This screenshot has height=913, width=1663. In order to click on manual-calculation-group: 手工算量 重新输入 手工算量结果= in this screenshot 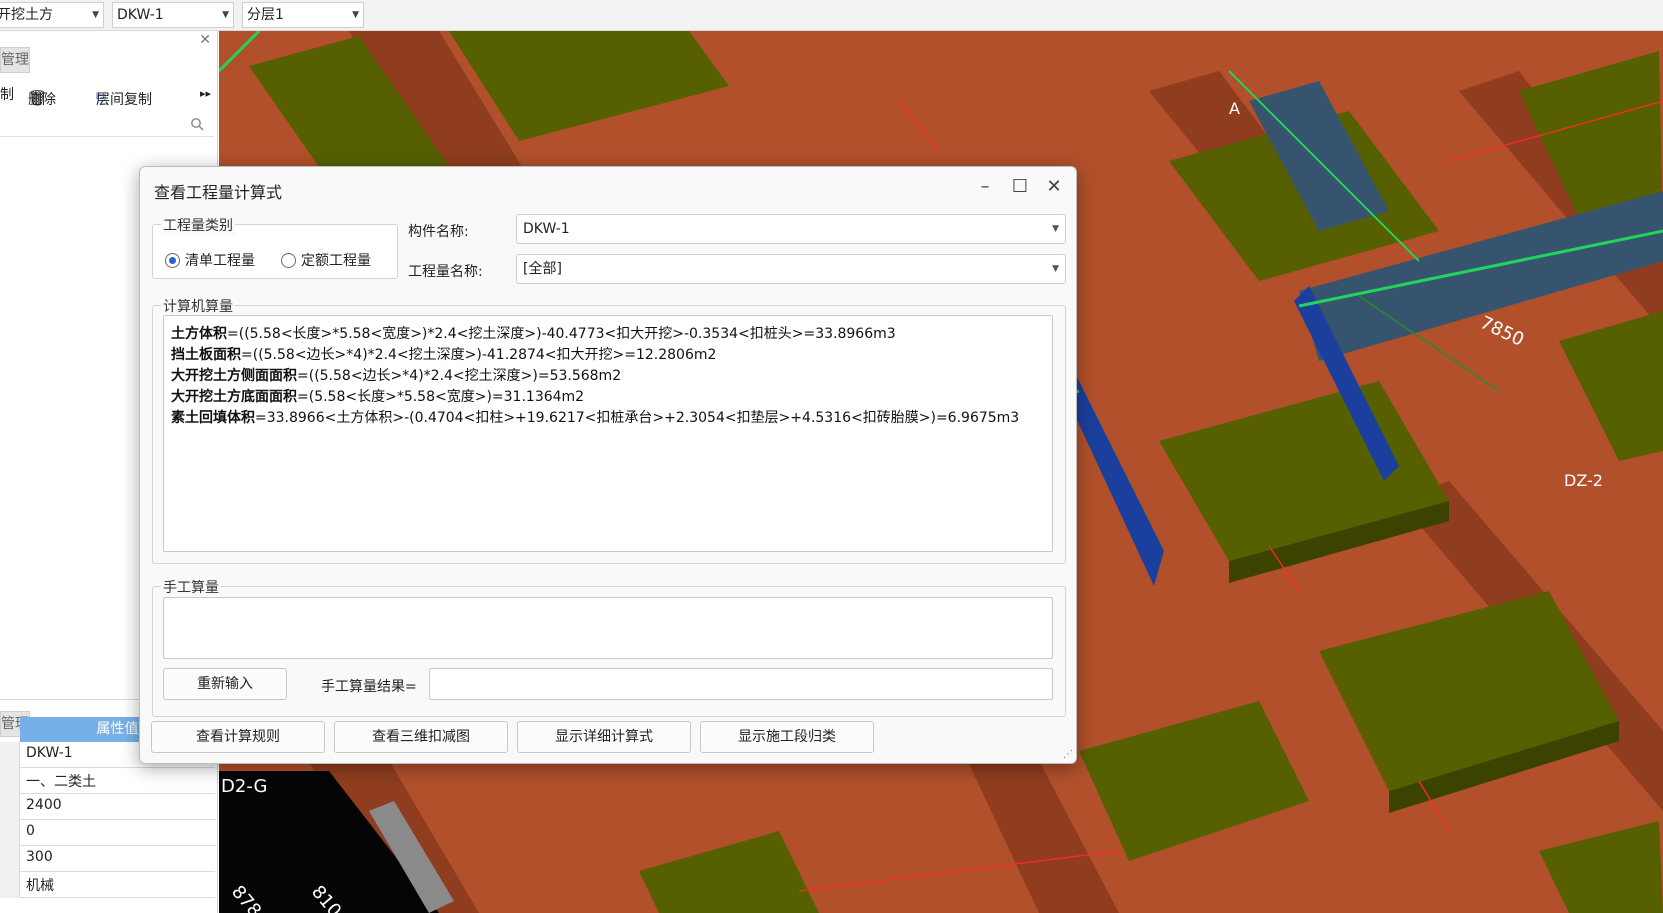, I will do `click(609, 647)`.